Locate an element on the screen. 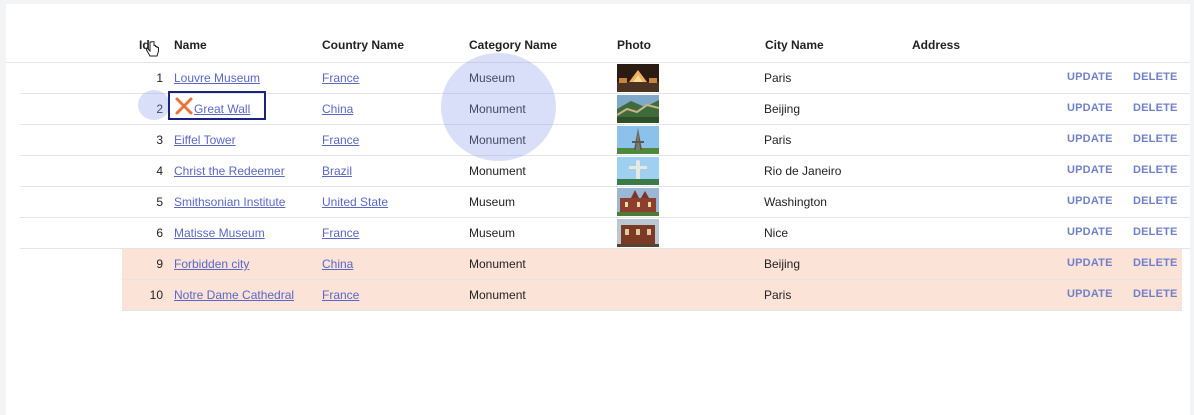 Image resolution: width=1194 pixels, height=415 pixels. photo-louvre is located at coordinates (638, 78).